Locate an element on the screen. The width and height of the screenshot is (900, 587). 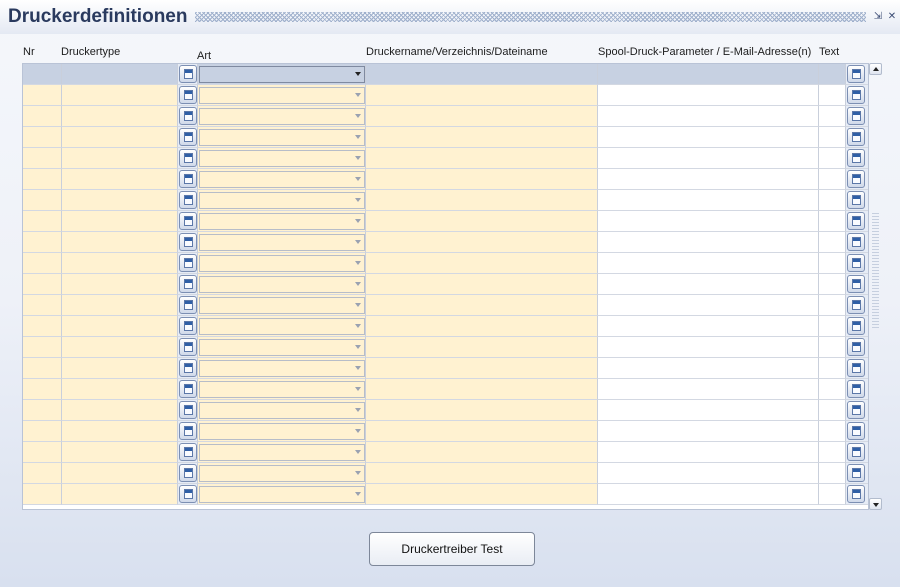
scroll-up-arrow-icon is located at coordinates (875, 69).